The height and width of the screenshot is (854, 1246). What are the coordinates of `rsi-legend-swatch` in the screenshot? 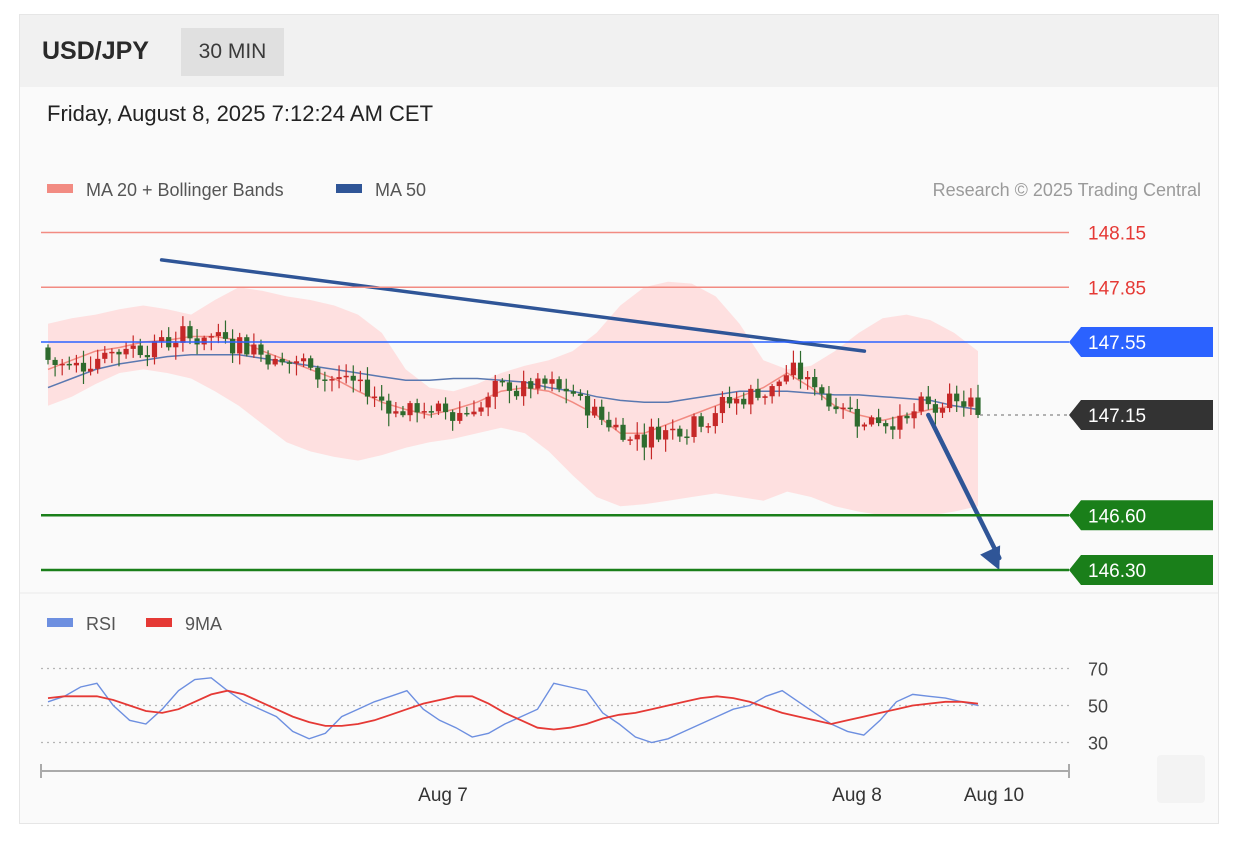 It's located at (60, 622).